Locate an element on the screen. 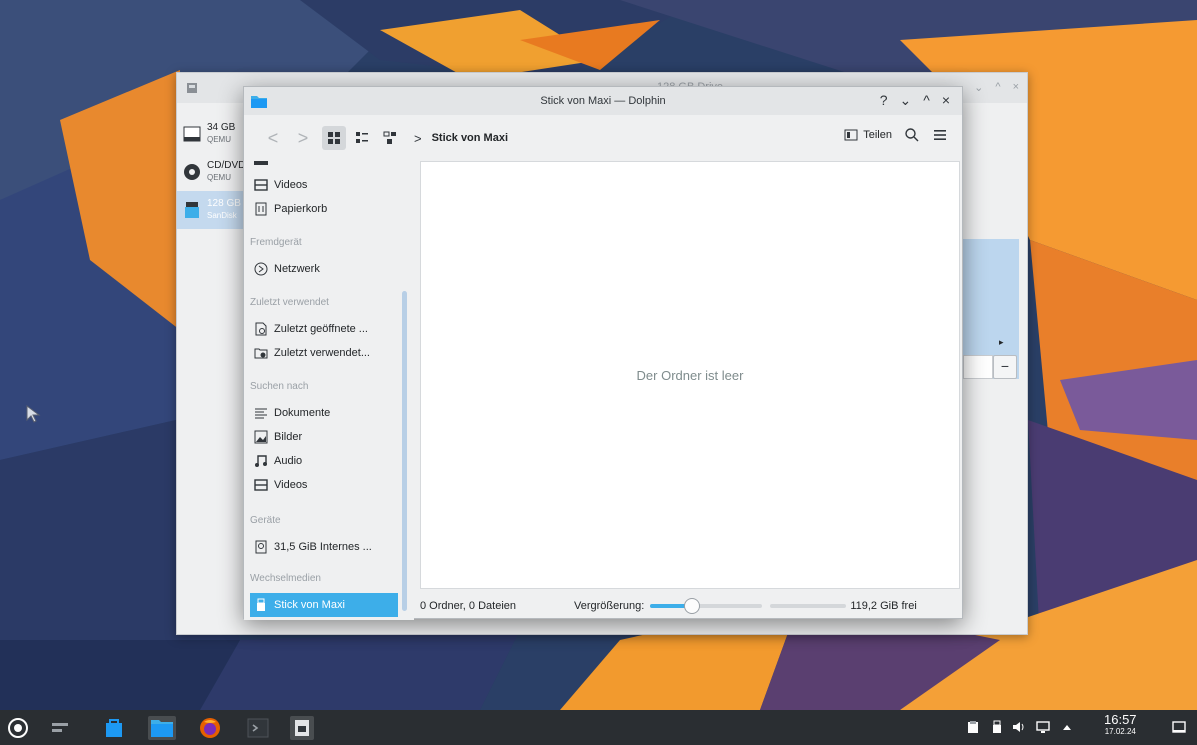 Image resolution: width=1197 pixels, height=745 pixels. partition-input-box is located at coordinates (978, 367).